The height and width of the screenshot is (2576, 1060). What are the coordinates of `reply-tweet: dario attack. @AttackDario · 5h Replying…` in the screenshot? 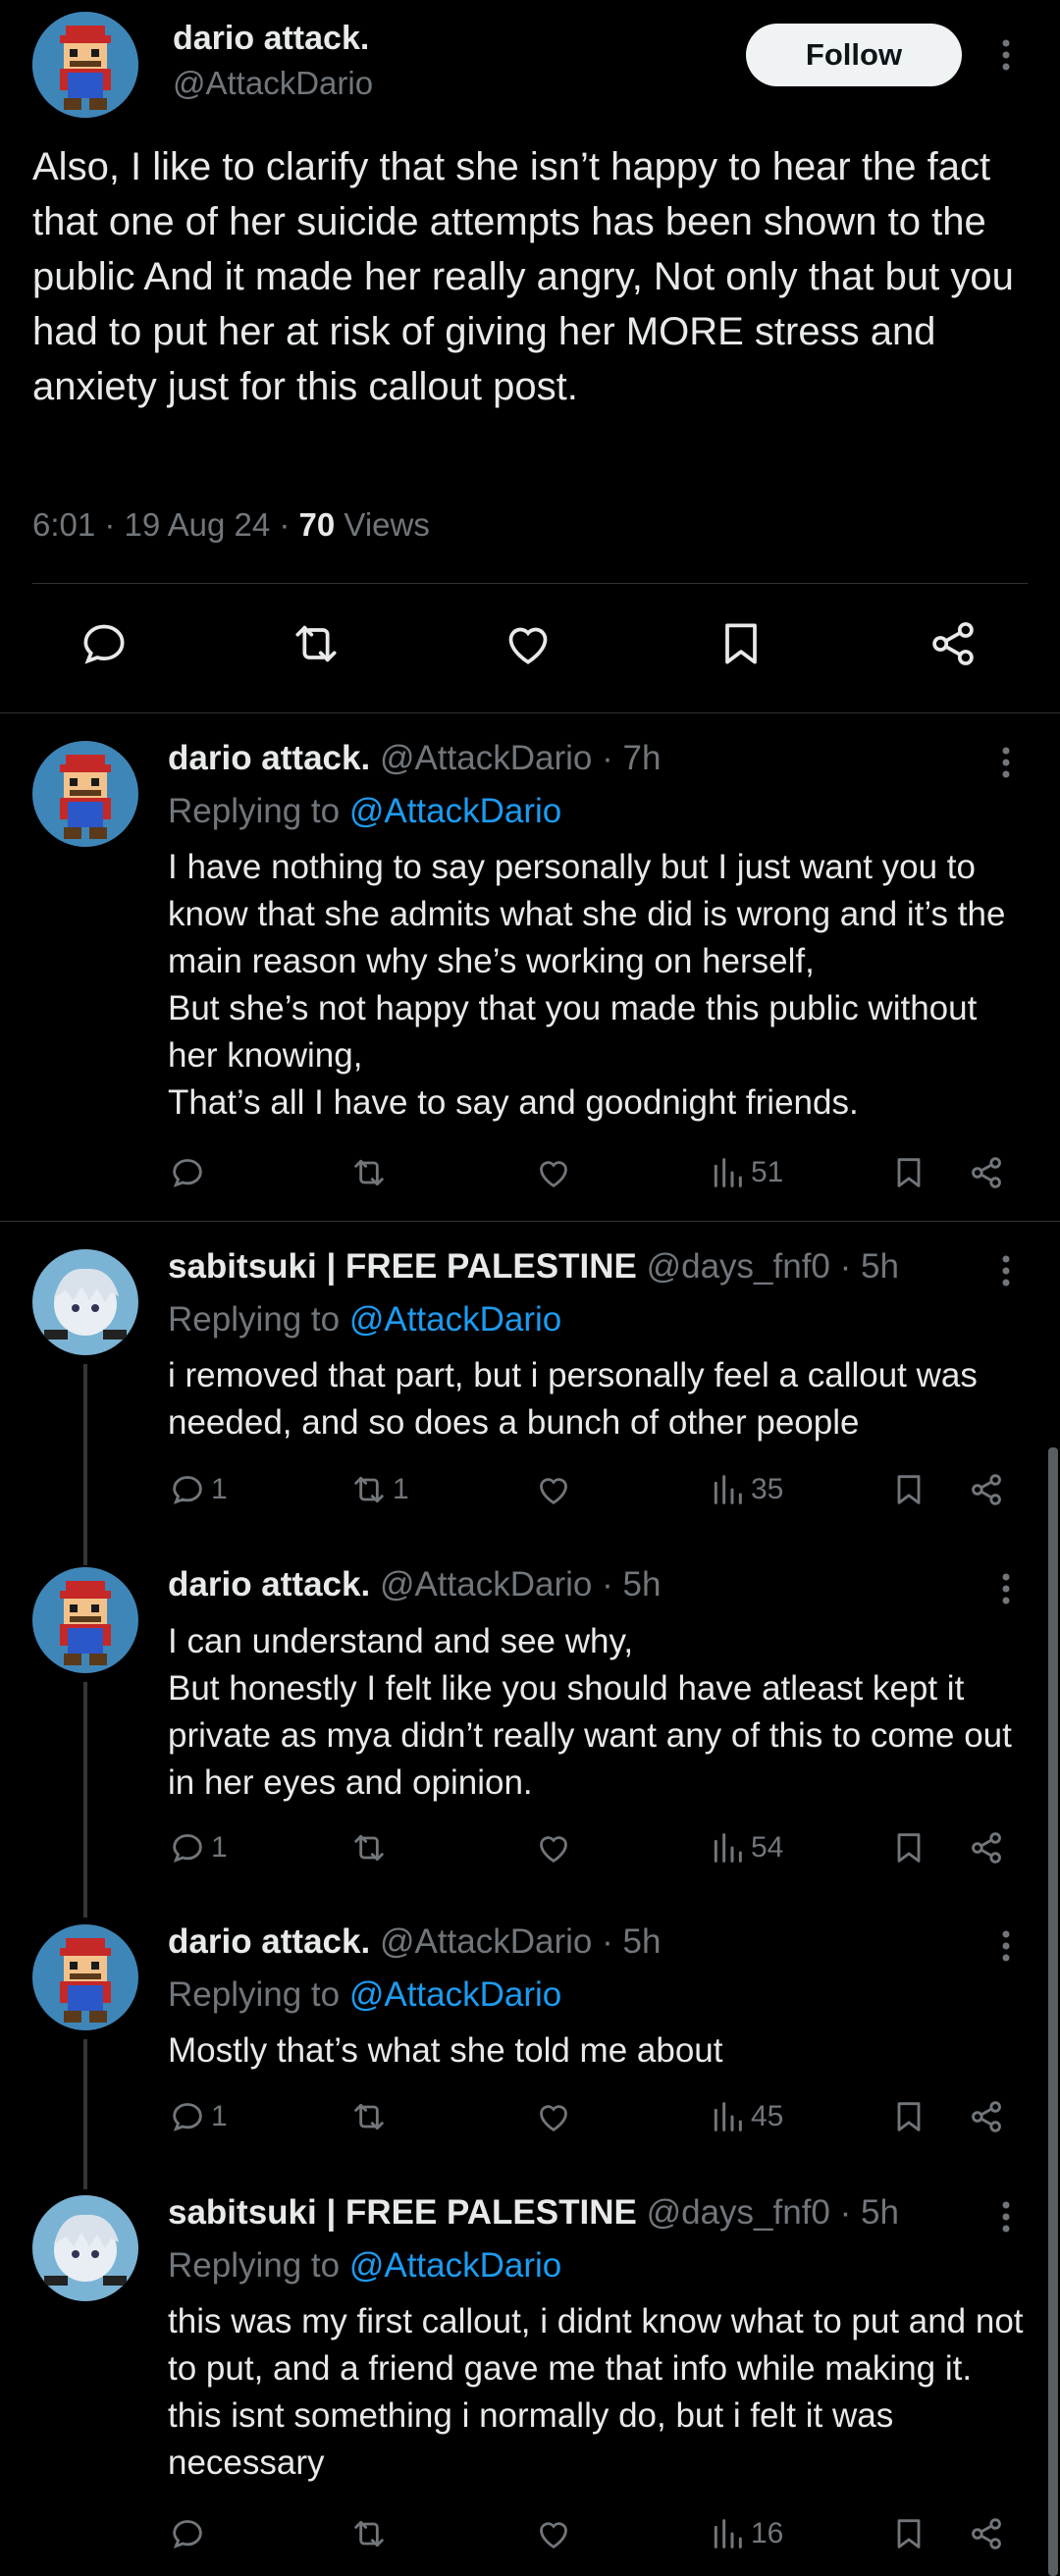 It's located at (530, 2029).